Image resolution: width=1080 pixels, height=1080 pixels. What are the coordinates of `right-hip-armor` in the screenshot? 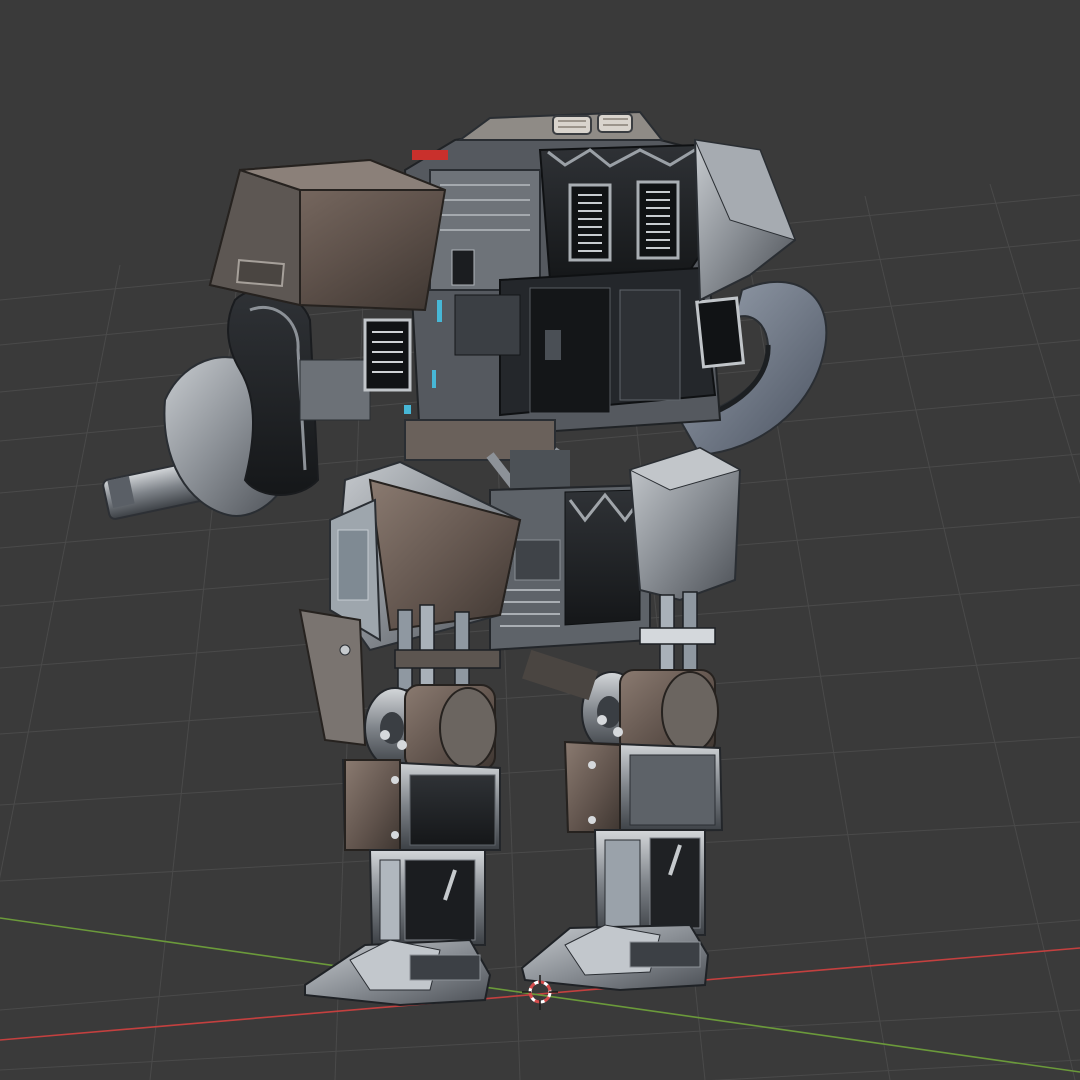 It's located at (685, 524).